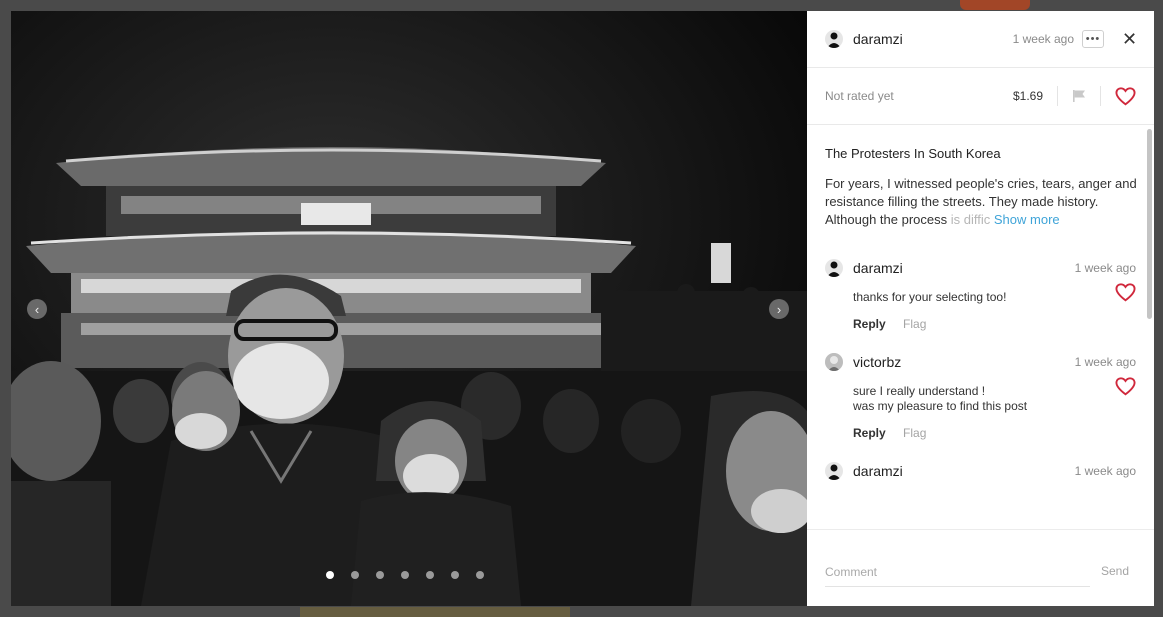  Describe the element at coordinates (1115, 571) in the screenshot. I see `send-button: Send` at that location.